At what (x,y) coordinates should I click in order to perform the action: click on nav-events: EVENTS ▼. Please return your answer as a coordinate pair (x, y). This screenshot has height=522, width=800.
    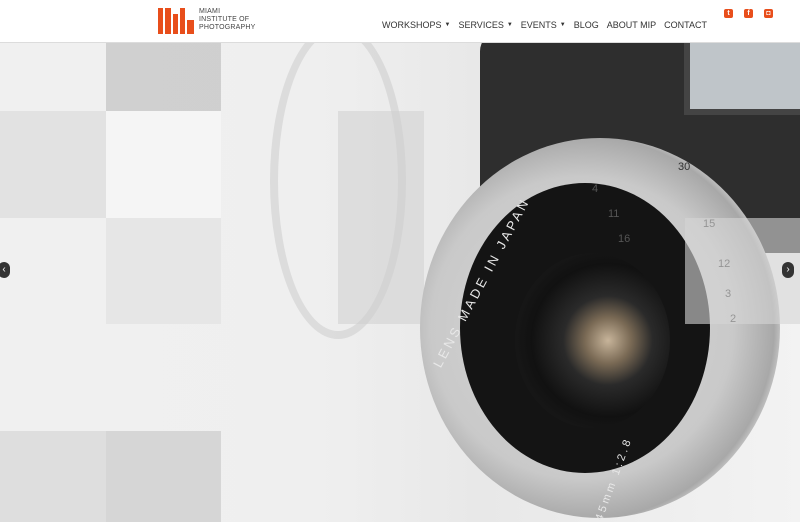
    Looking at the image, I should click on (543, 25).